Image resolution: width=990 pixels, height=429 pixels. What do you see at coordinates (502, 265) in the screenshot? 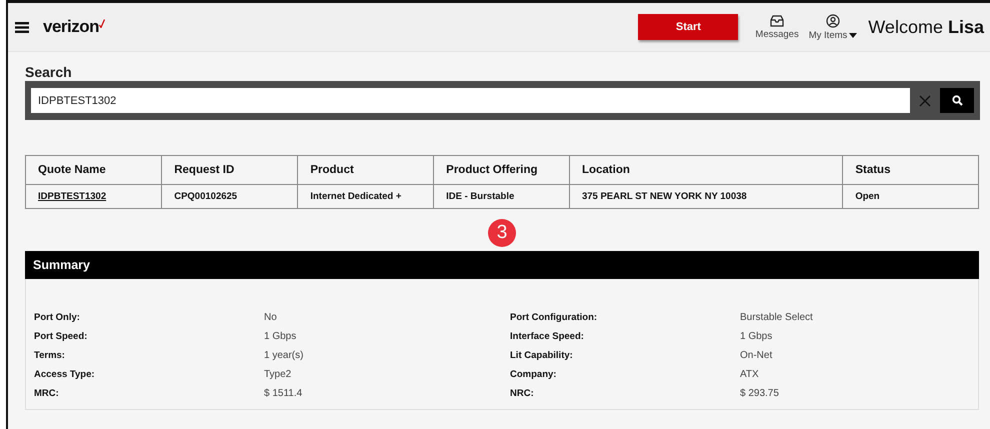
I see `summary-title: Summary` at bounding box center [502, 265].